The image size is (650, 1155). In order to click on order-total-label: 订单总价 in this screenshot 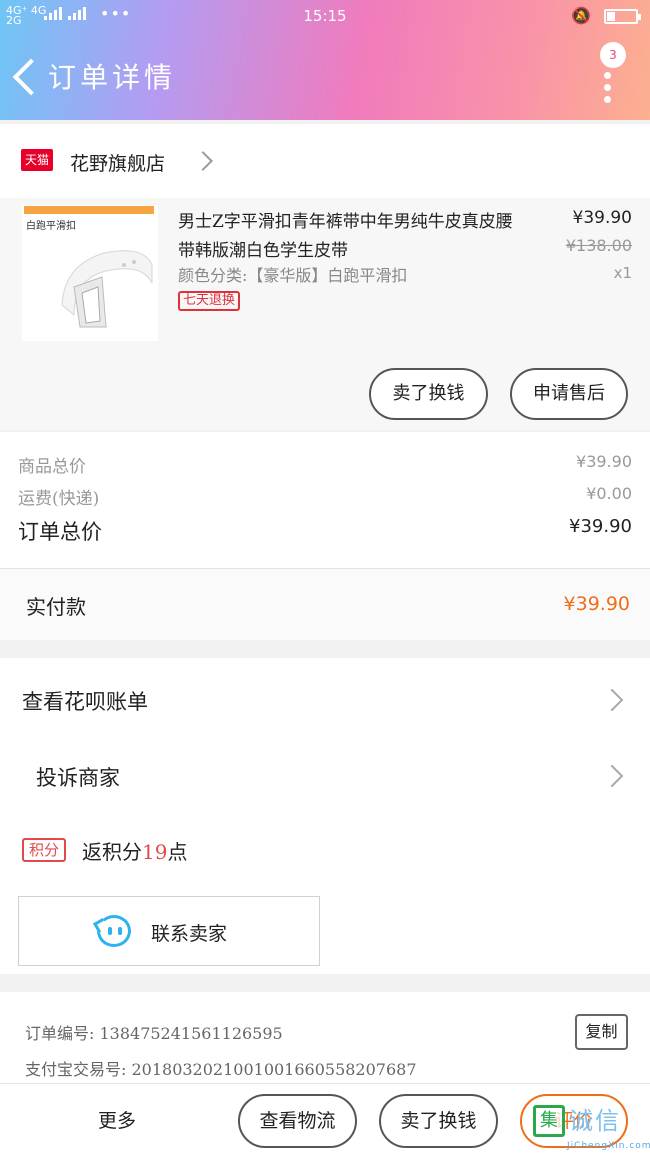, I will do `click(60, 532)`.